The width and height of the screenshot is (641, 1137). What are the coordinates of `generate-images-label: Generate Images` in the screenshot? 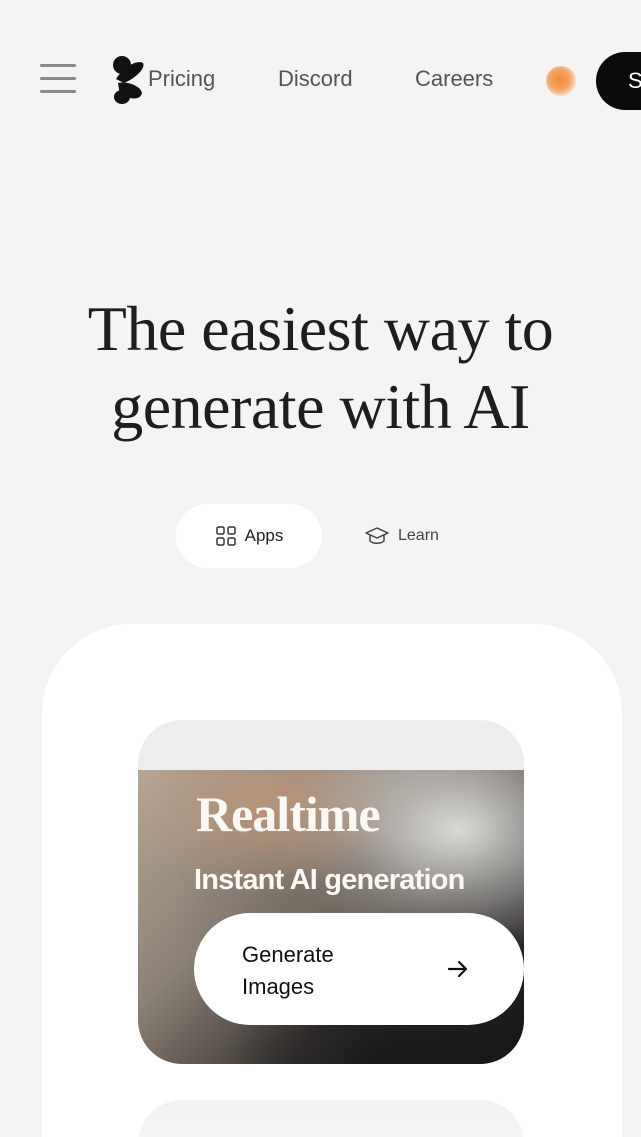 It's located at (322, 971).